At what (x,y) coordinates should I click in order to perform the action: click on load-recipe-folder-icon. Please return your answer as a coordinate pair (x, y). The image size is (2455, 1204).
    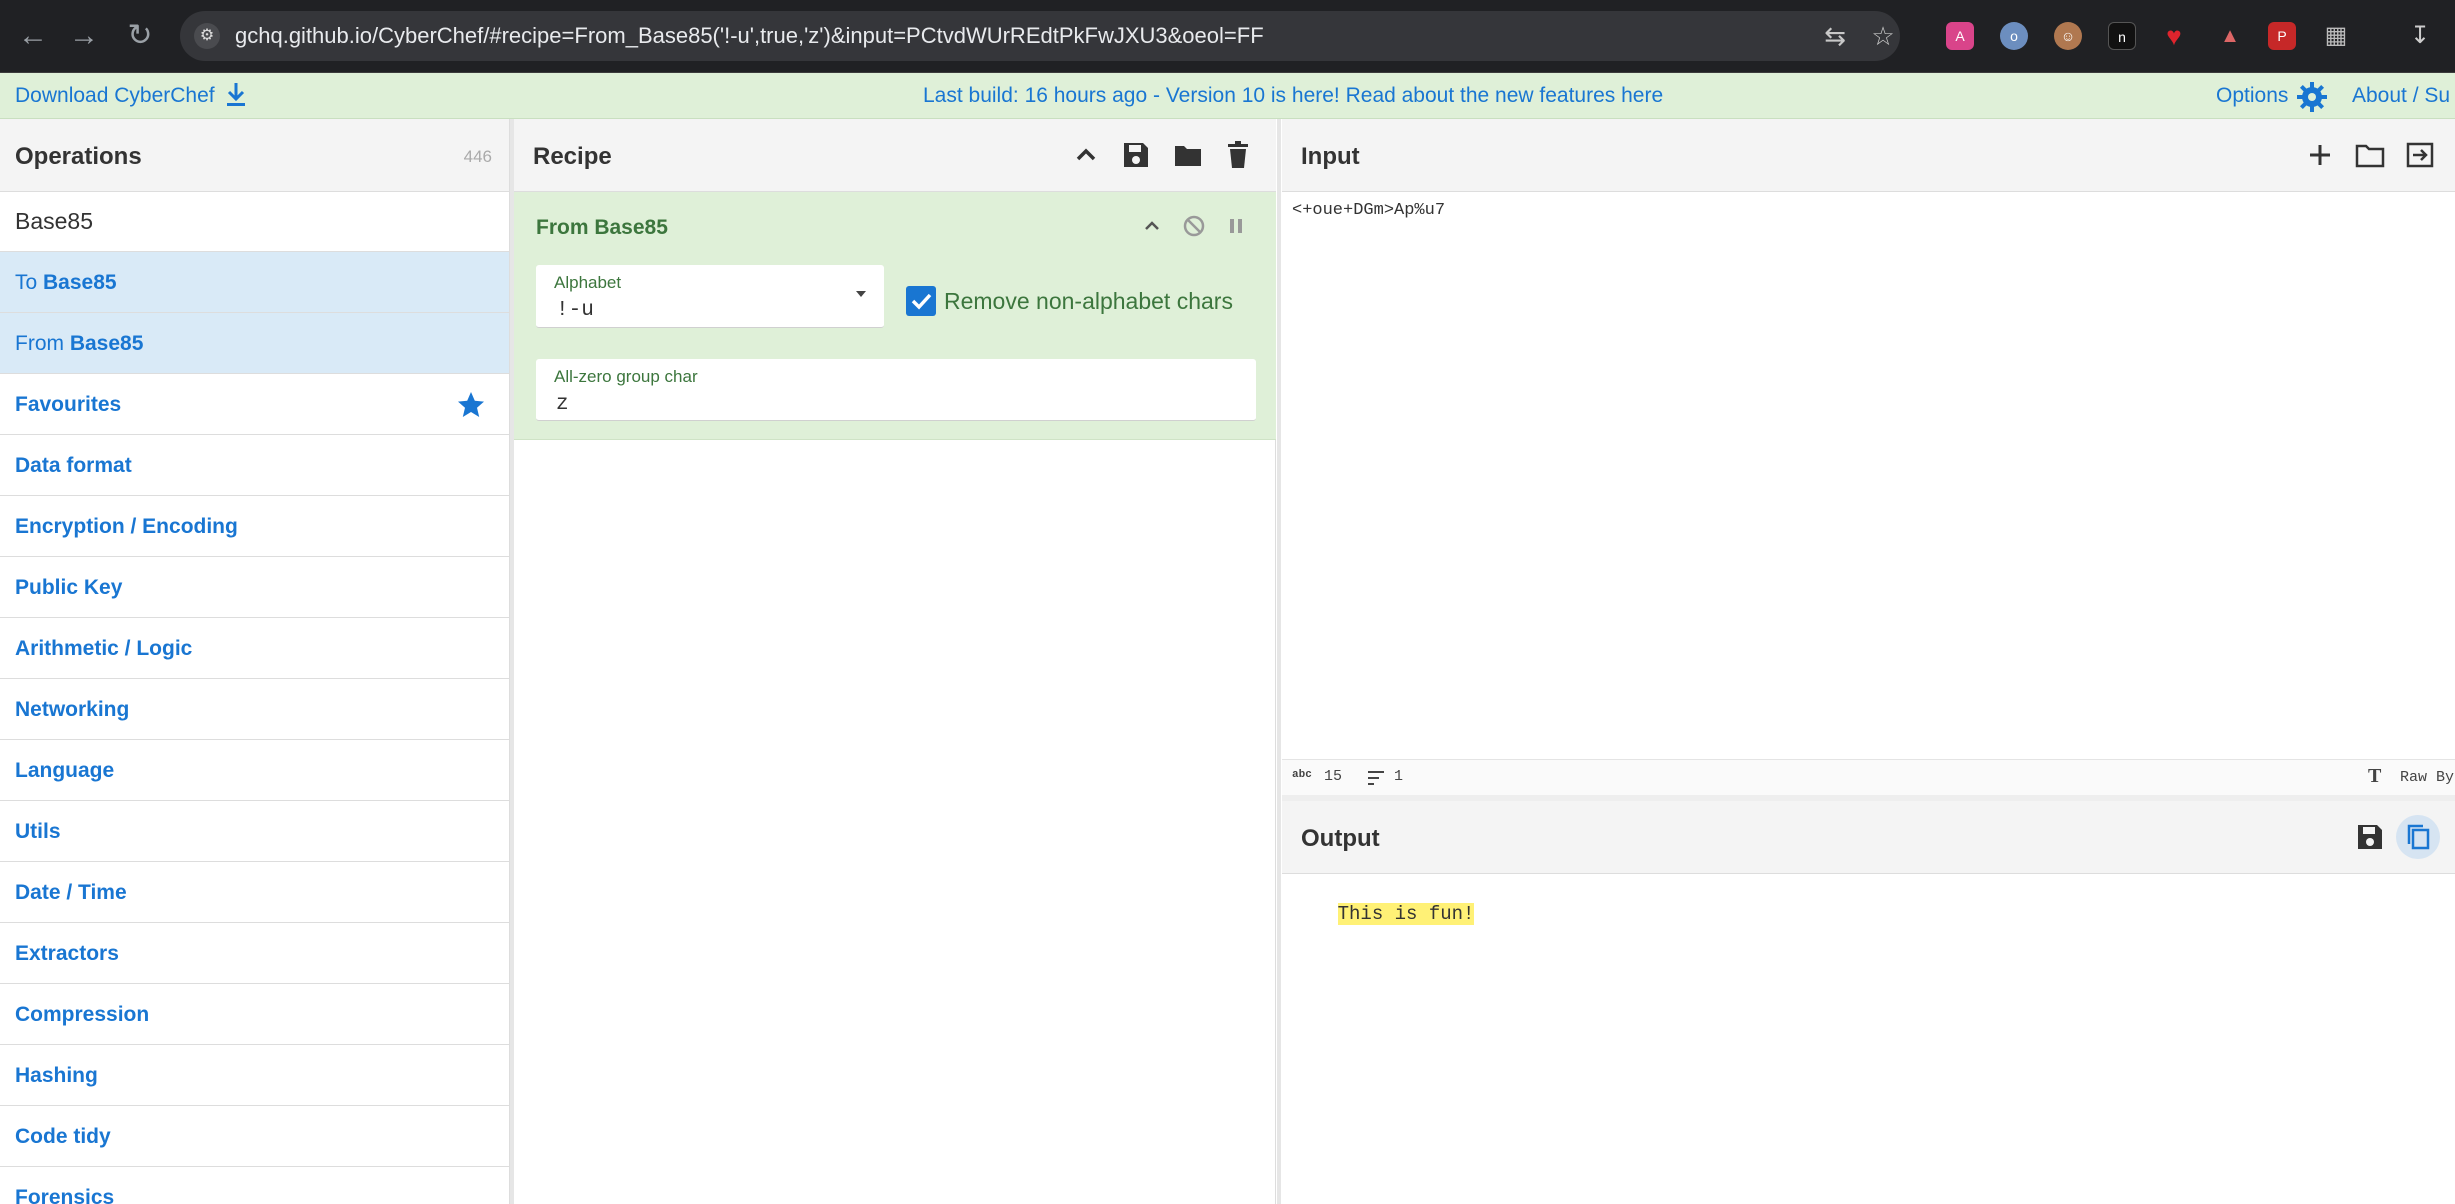
    Looking at the image, I should click on (1188, 155).